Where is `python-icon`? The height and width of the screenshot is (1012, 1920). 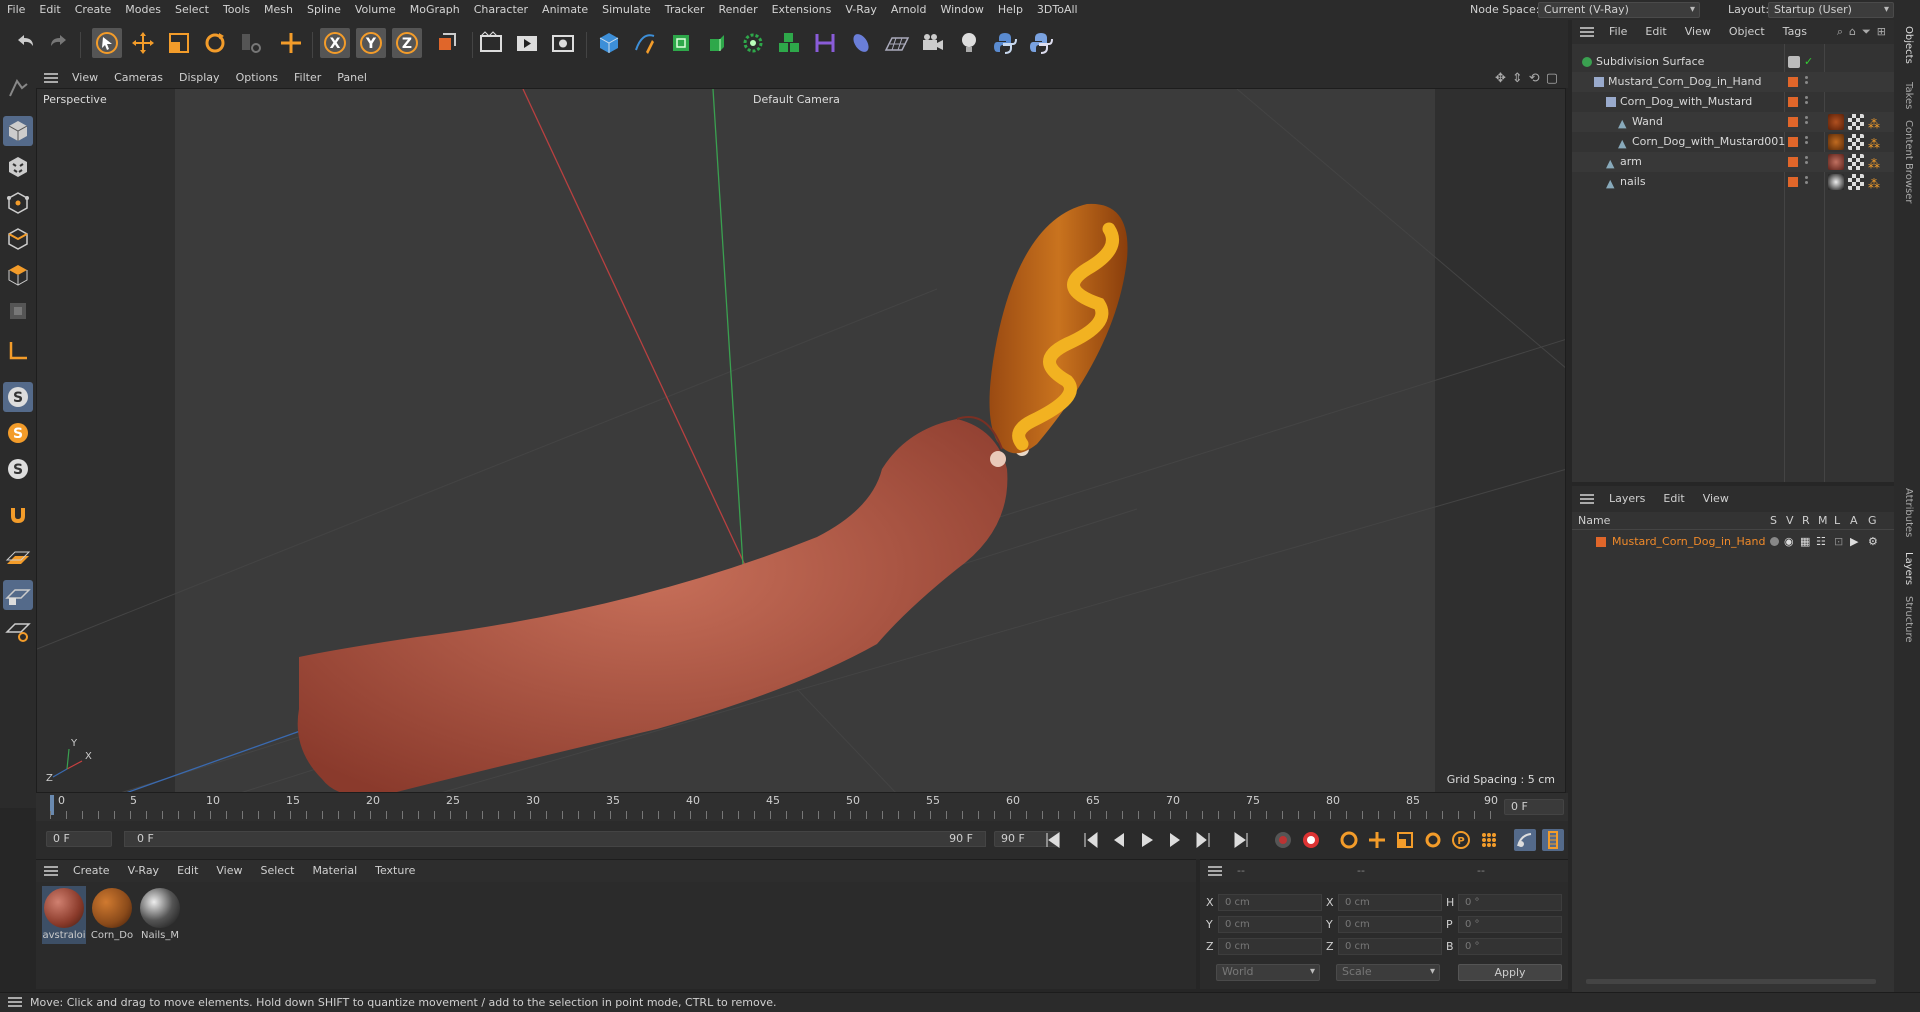
python-icon is located at coordinates (1005, 43).